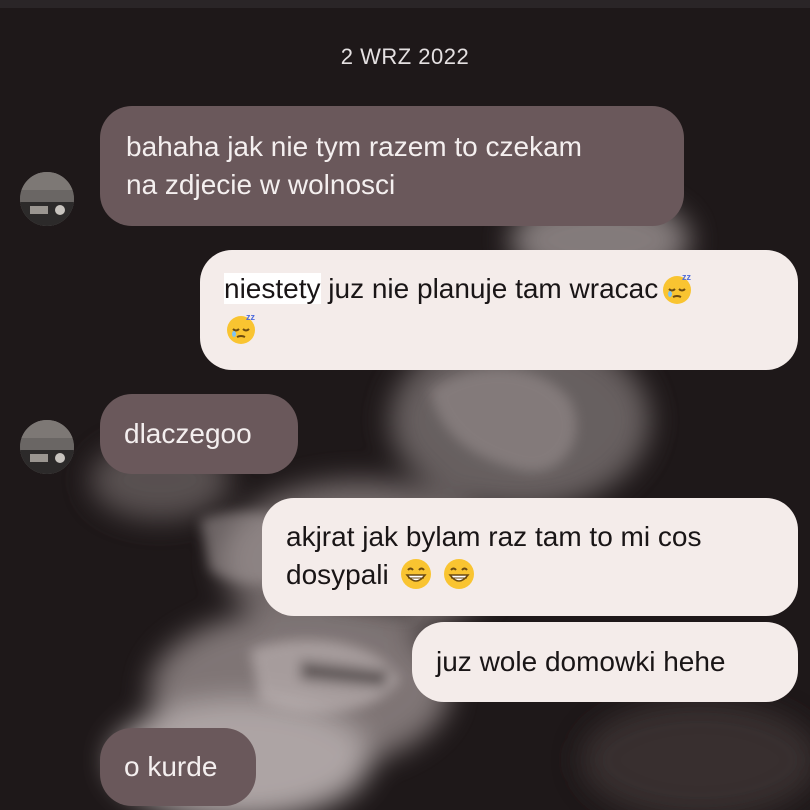 The image size is (810, 810). I want to click on message-text-line: na zdjecie w wolnosci, so click(261, 184).